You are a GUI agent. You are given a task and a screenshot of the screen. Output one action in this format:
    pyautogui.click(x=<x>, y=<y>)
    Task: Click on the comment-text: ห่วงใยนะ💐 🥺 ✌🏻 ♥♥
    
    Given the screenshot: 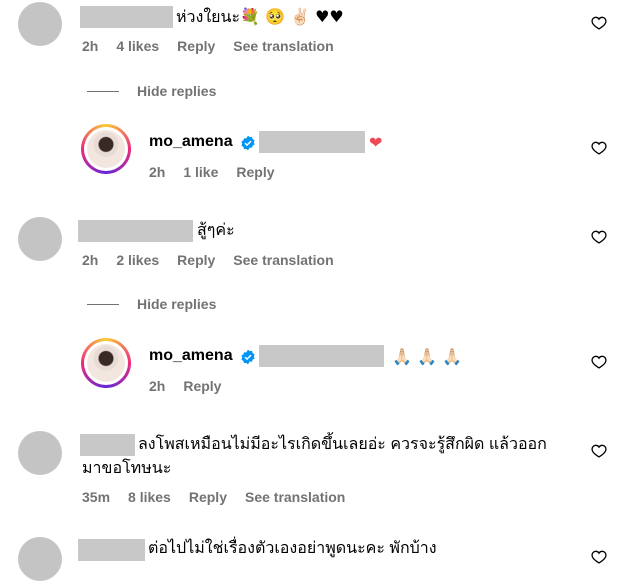 What is the action you would take?
    pyautogui.click(x=260, y=16)
    